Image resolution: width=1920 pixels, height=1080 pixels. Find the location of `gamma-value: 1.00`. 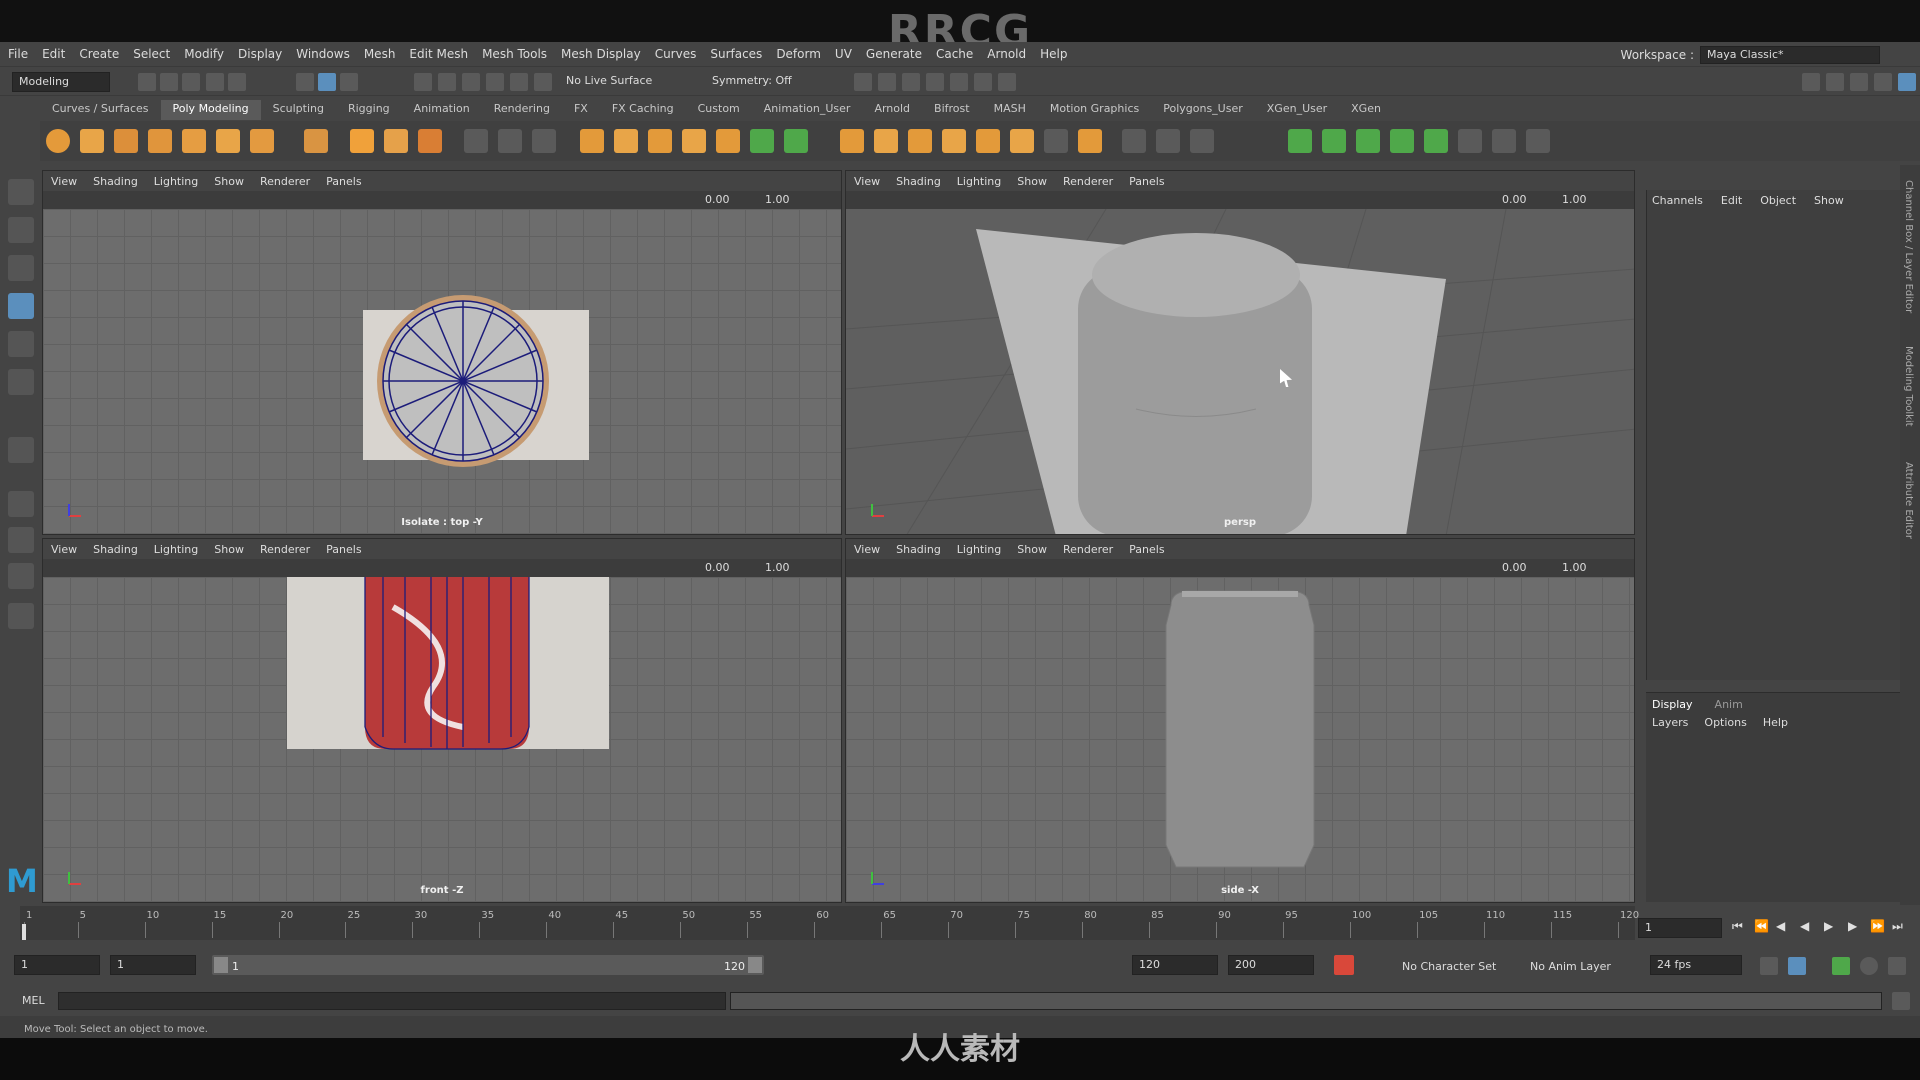

gamma-value: 1.00 is located at coordinates (1574, 567).